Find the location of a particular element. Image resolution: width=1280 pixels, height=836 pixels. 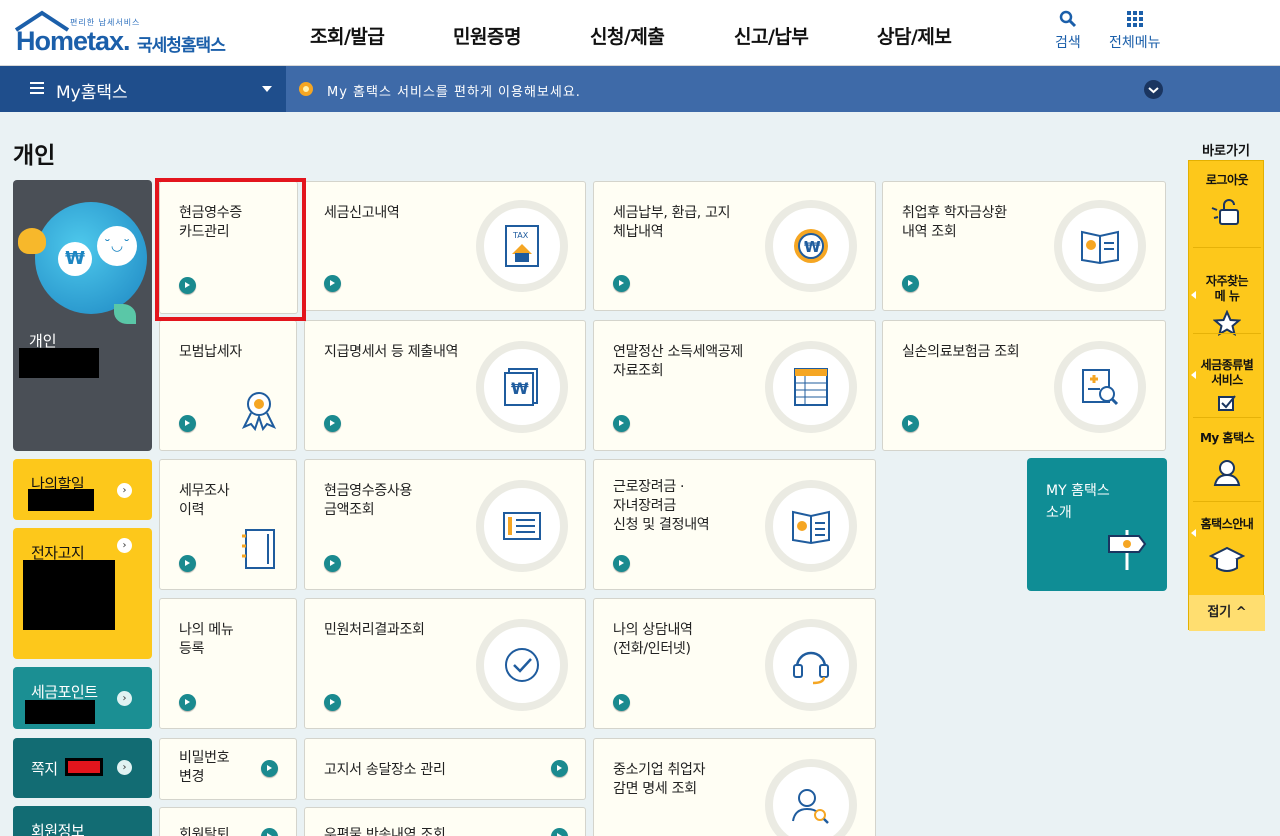

grid-menu-icon is located at coordinates (1134, 19).